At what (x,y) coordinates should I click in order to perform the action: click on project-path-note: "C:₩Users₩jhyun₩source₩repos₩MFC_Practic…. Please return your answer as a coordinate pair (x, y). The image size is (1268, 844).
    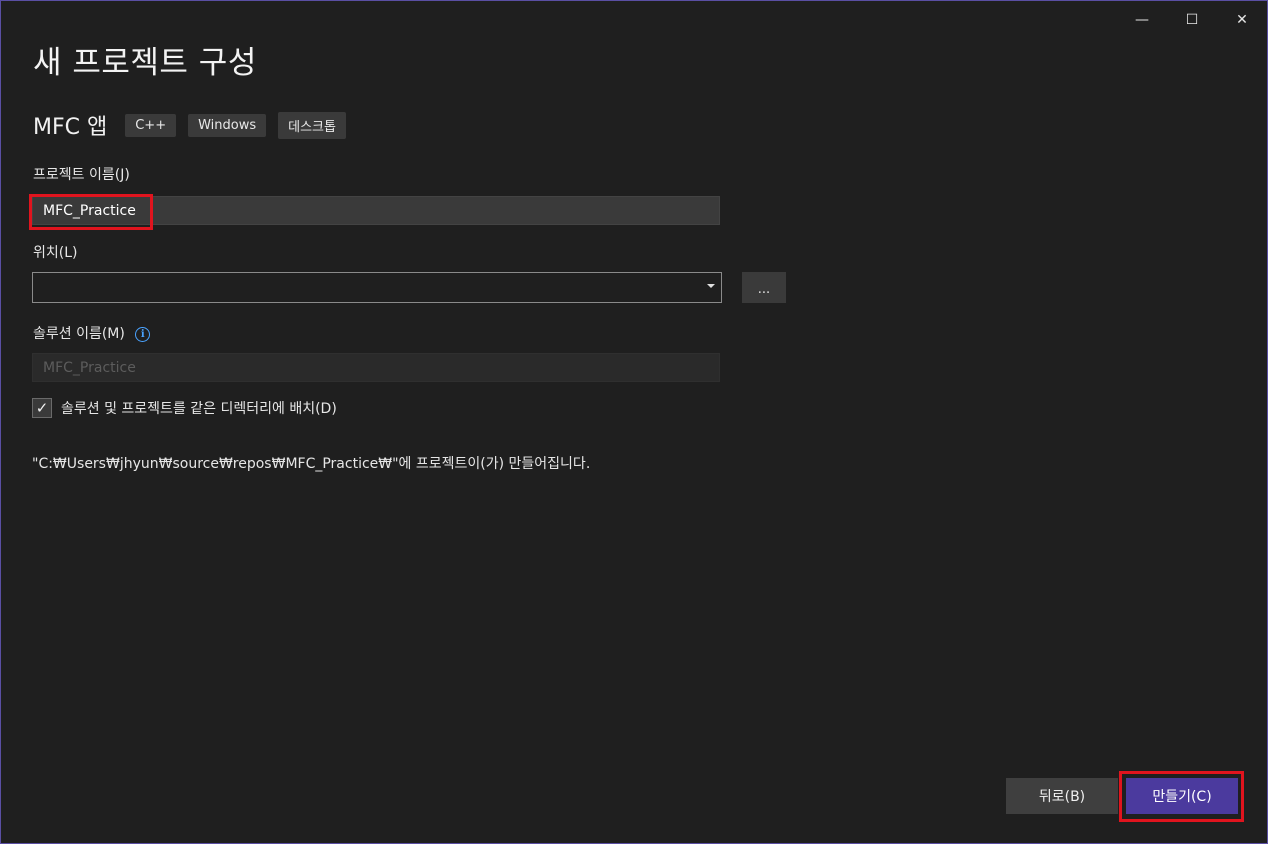
    Looking at the image, I should click on (311, 464).